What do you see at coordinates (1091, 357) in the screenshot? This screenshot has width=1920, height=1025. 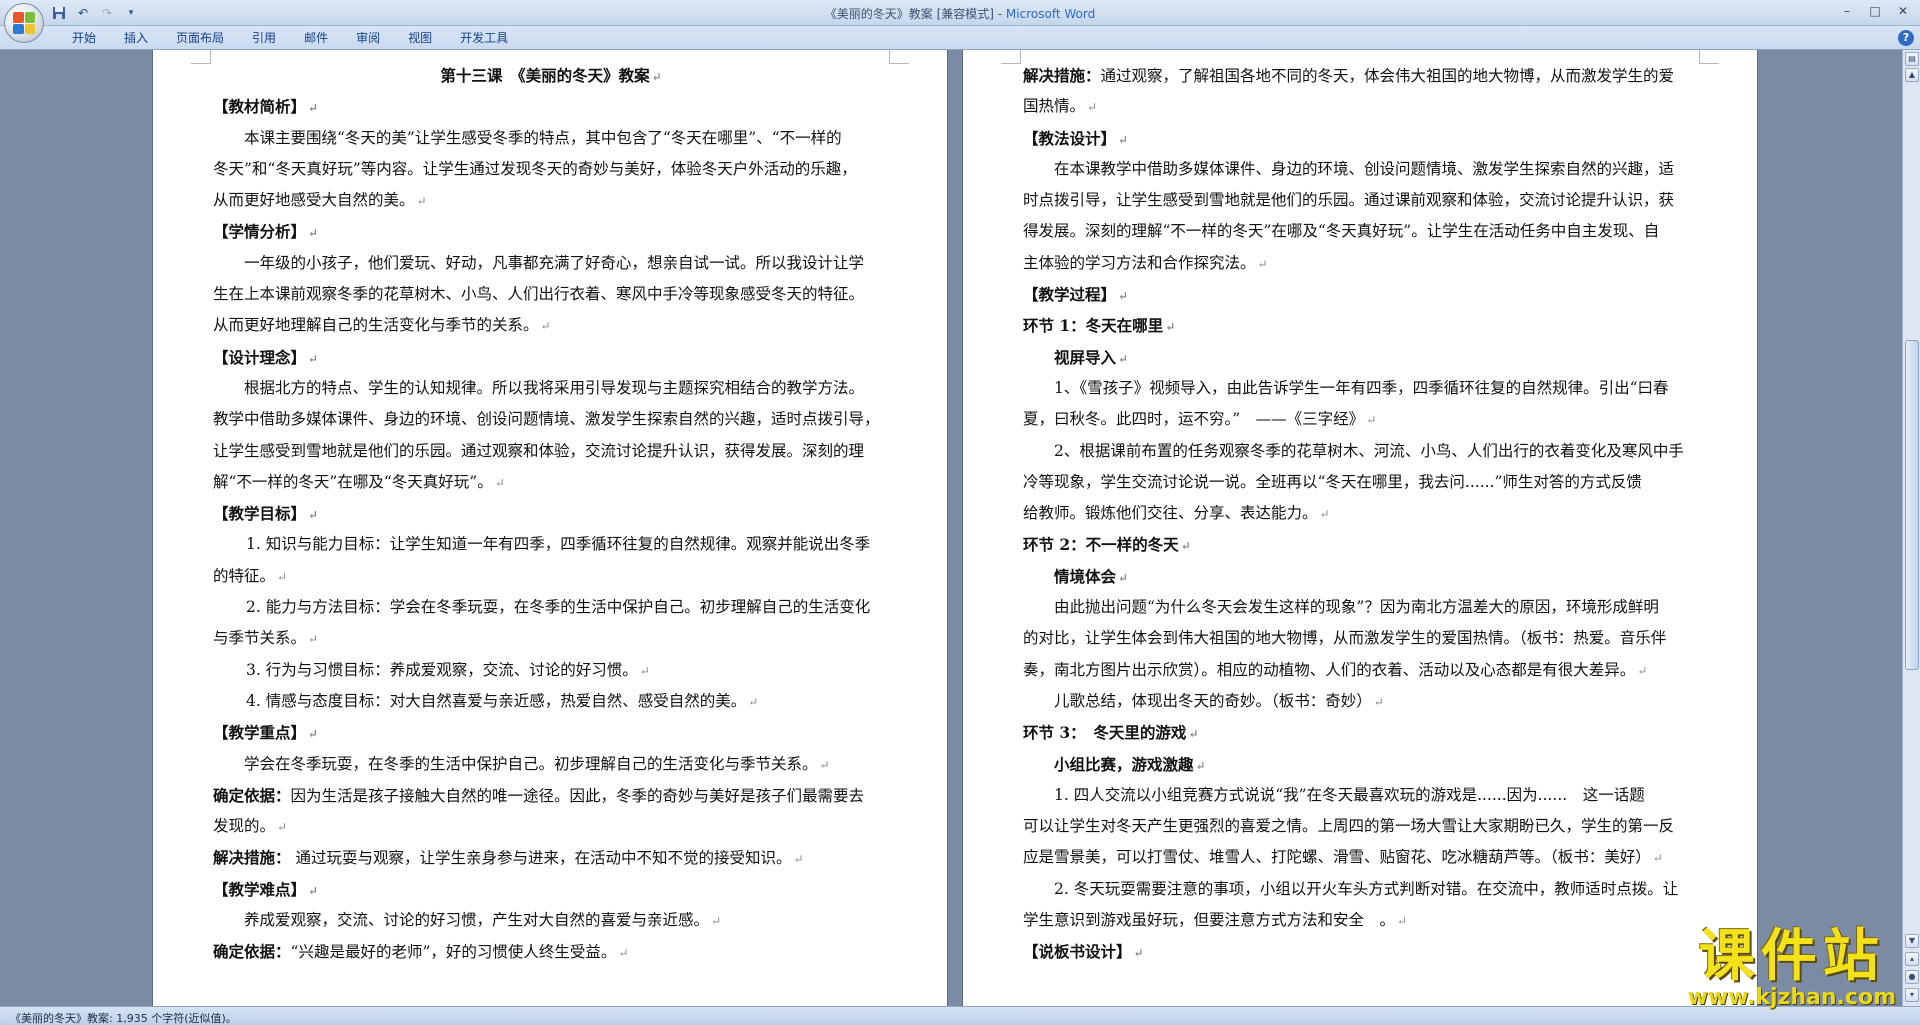 I see `sub-heading: 视屏导入 ↵` at bounding box center [1091, 357].